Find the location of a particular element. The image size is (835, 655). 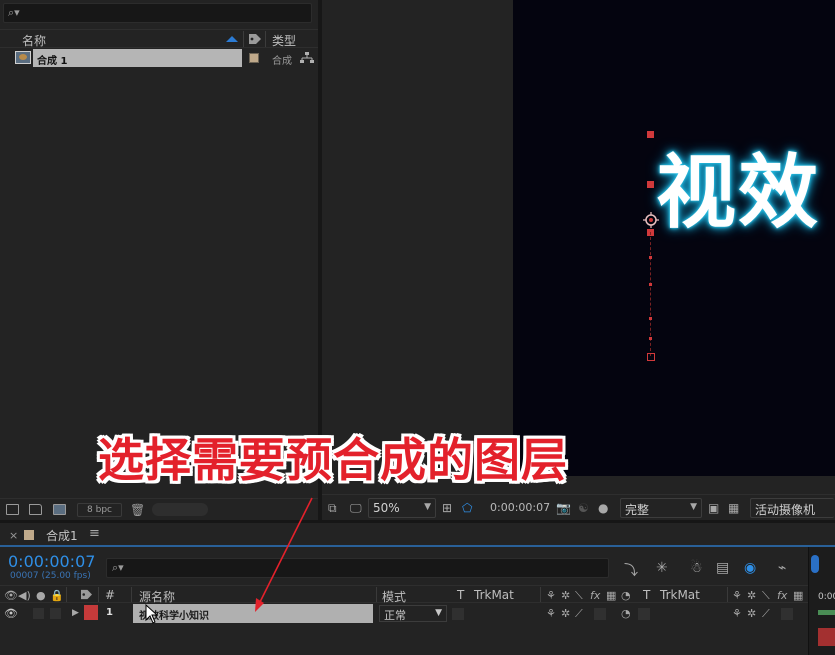

sort-ascending-icon is located at coordinates (232, 39).